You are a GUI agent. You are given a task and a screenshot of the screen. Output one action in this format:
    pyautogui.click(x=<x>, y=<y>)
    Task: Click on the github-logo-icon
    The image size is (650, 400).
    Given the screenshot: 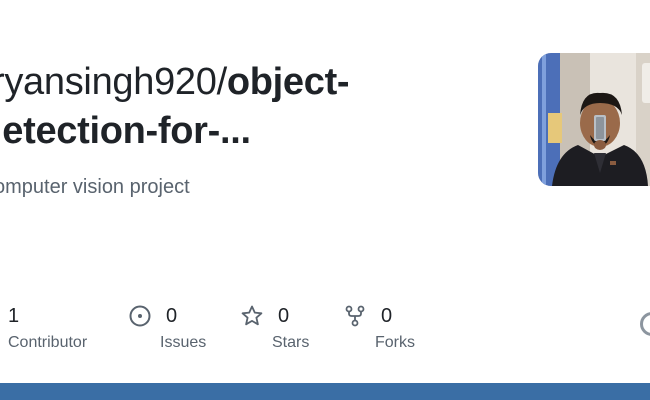 What is the action you would take?
    pyautogui.click(x=645, y=324)
    